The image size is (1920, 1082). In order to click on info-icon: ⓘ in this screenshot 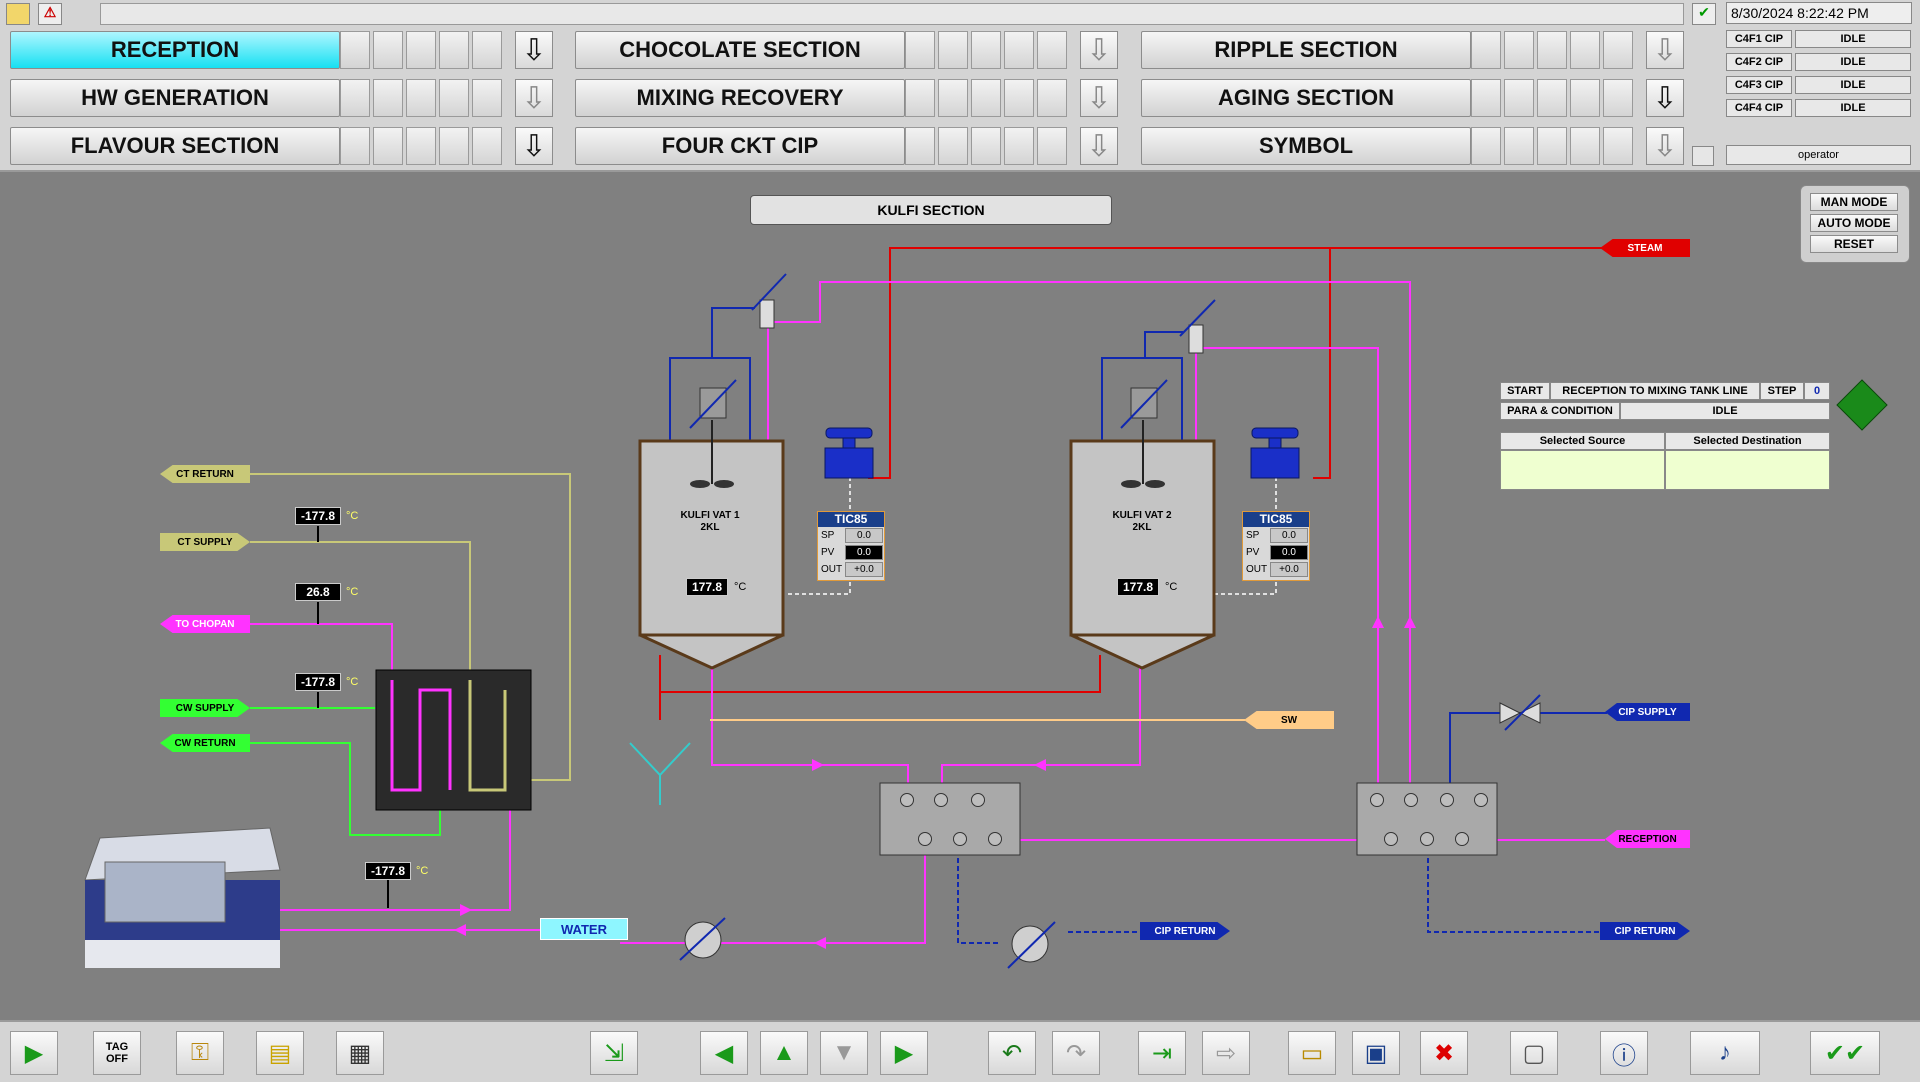, I will do `click(1624, 1053)`.